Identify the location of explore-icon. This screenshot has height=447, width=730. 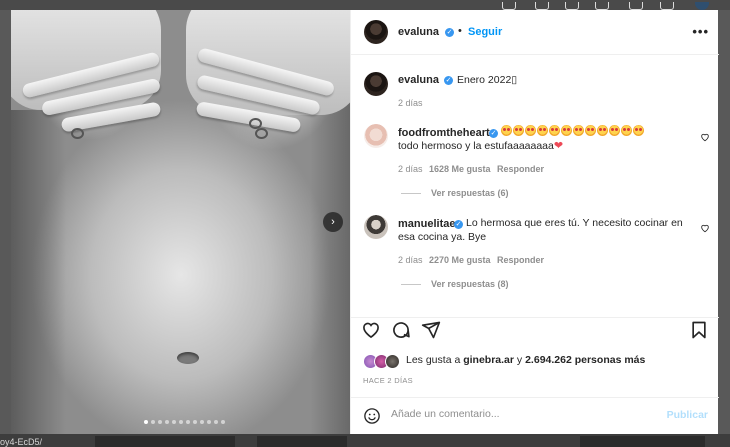
(602, 6).